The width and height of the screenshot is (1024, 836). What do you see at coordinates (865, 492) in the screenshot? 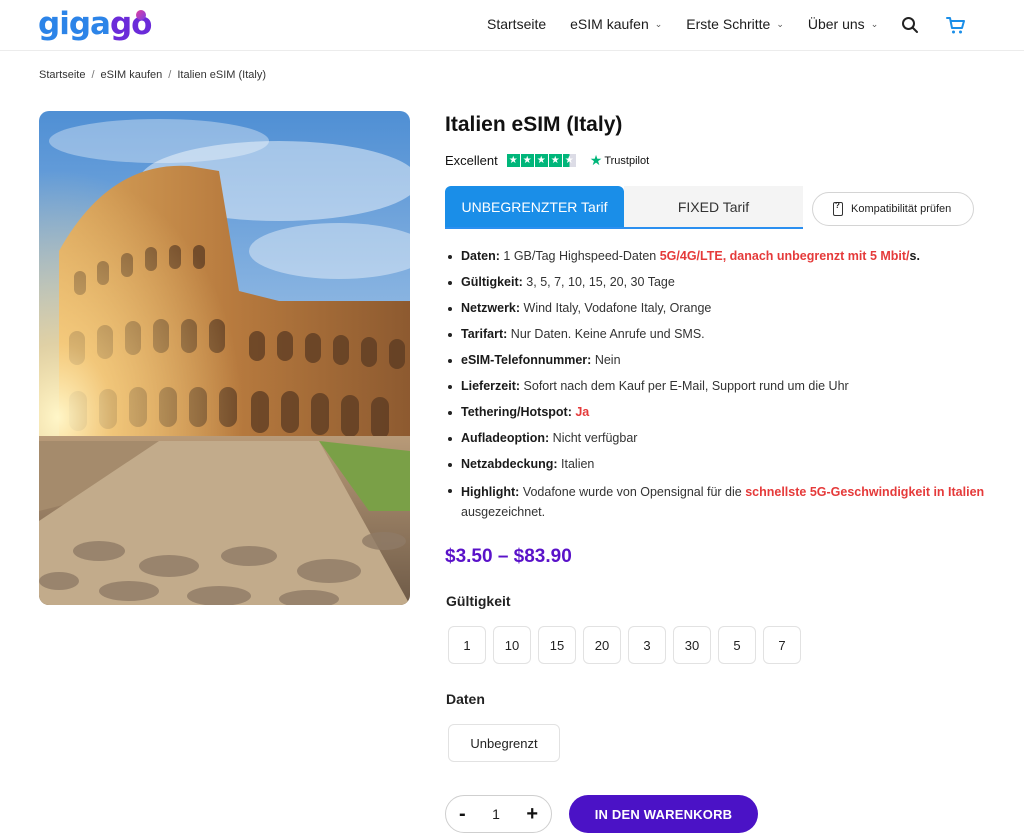
I see `feature-highlight: schnellste 5G-Geschwindigkeit in Italien` at bounding box center [865, 492].